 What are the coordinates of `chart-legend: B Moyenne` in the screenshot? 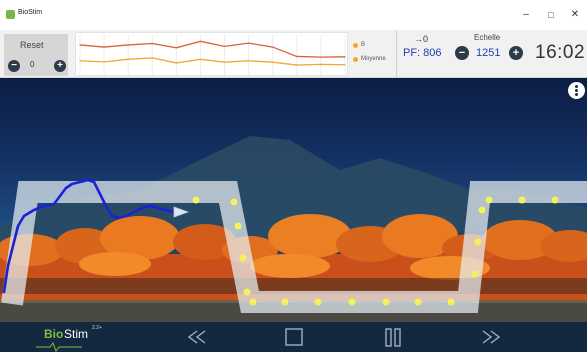 It's located at (373, 54).